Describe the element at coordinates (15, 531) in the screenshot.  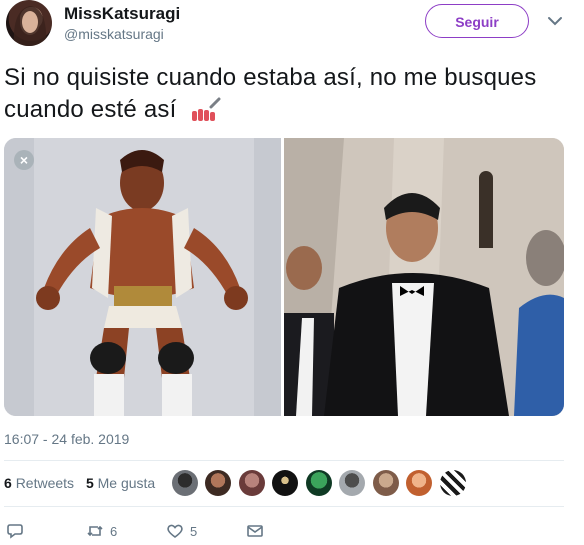
I see `reply-icon` at that location.